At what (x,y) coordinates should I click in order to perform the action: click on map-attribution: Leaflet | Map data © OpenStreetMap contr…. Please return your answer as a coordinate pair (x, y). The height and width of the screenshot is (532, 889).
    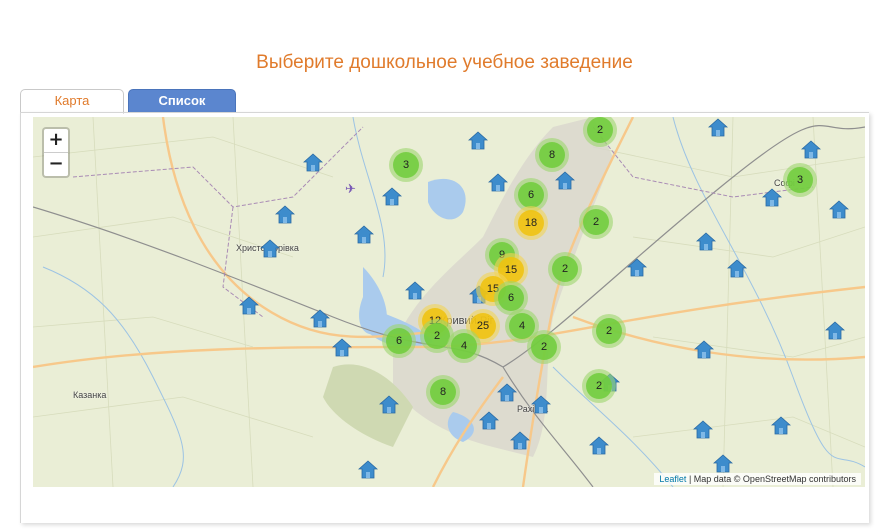
    Looking at the image, I should click on (757, 479).